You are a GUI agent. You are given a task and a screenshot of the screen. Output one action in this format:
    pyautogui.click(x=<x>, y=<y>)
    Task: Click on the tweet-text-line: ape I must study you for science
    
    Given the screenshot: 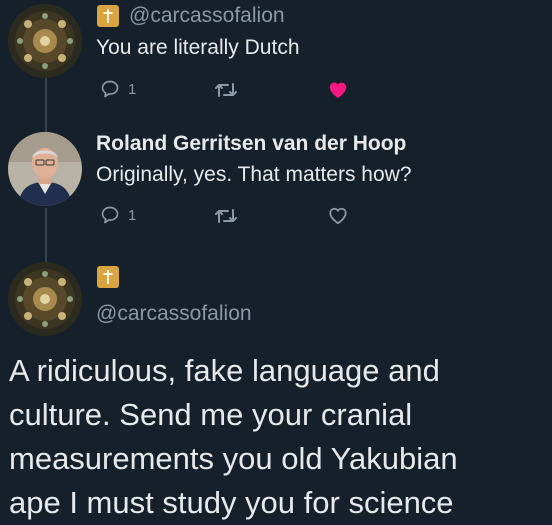 What is the action you would take?
    pyautogui.click(x=231, y=502)
    